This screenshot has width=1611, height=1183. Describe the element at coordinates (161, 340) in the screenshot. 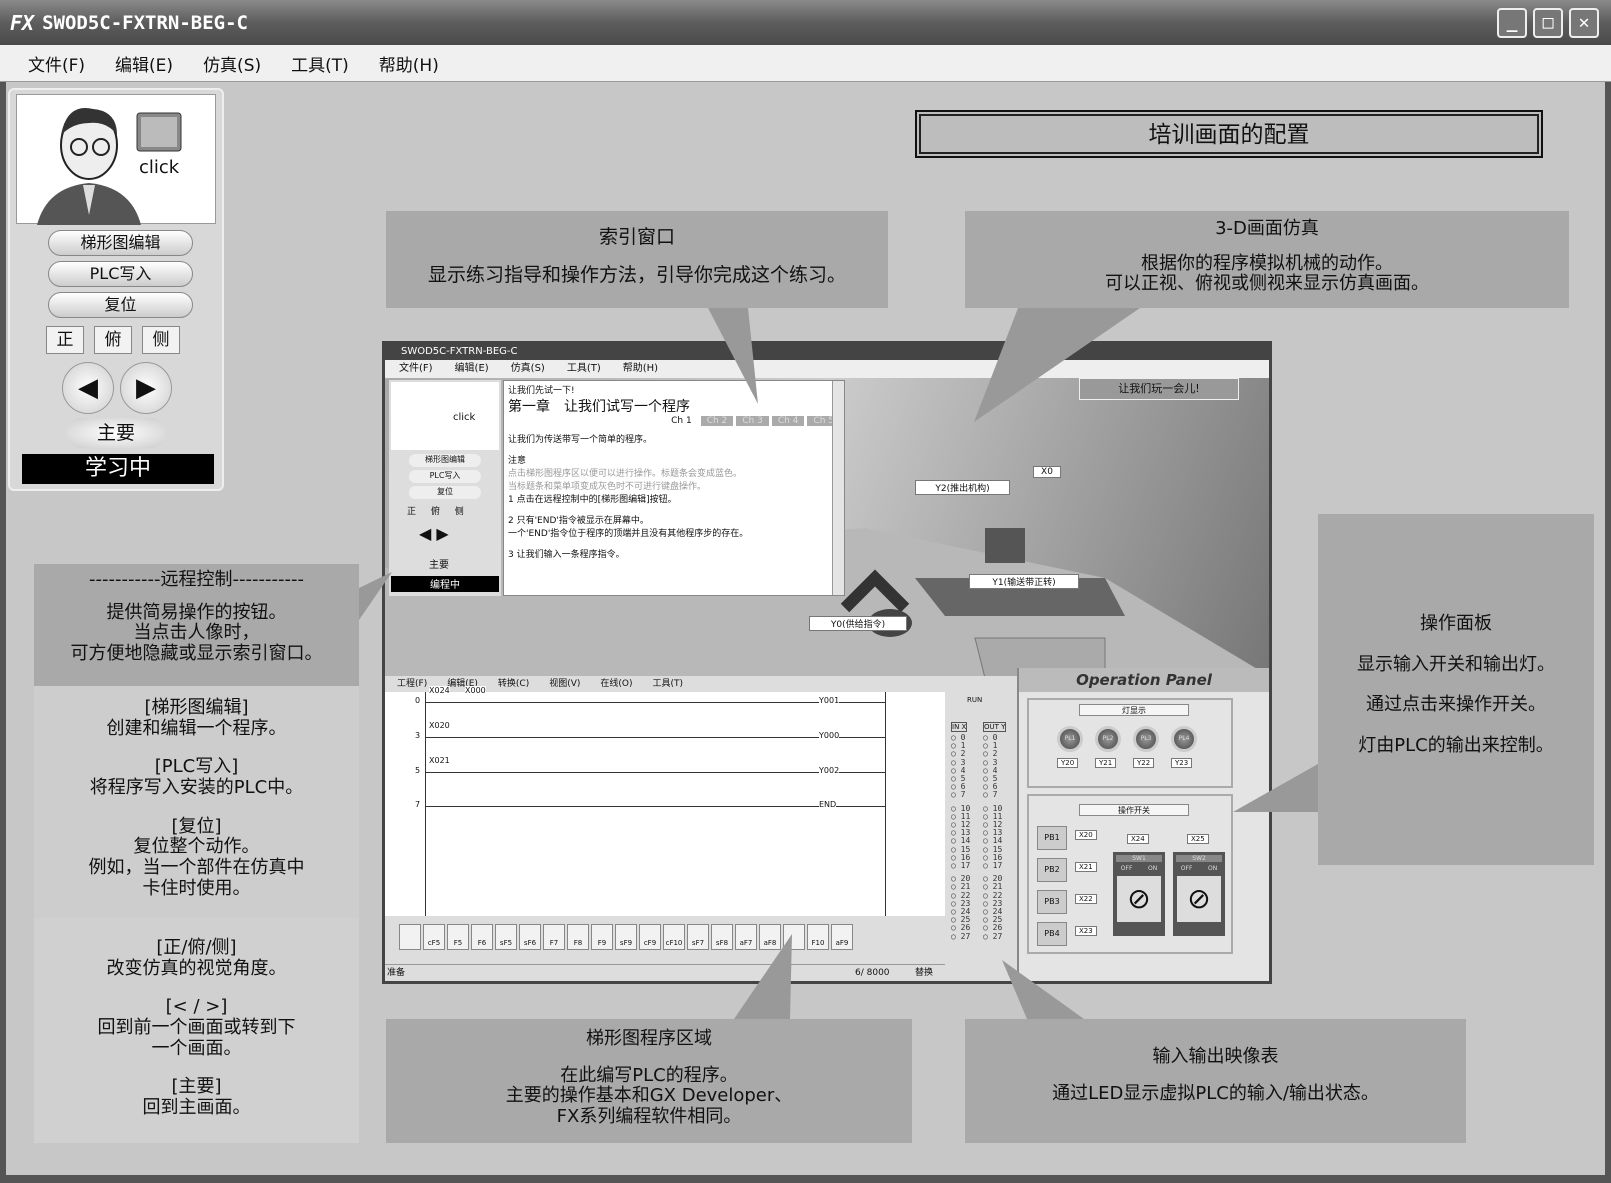

I see `side-view-button: 侧` at that location.